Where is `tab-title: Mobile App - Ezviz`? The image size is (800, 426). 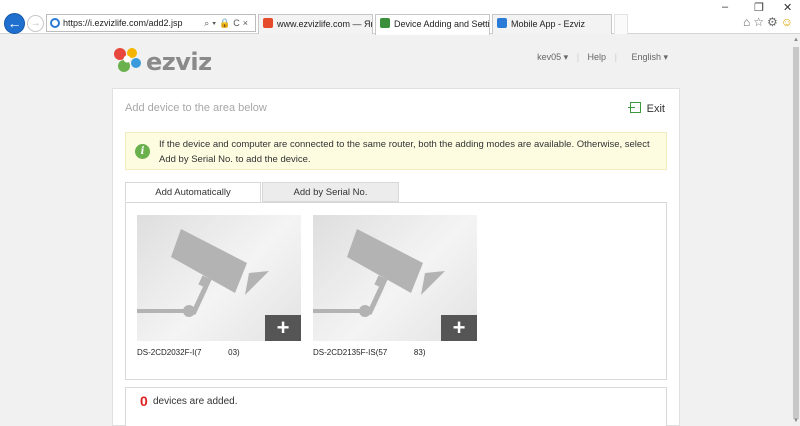
tab-title: Mobile App - Ezviz is located at coordinates (548, 24).